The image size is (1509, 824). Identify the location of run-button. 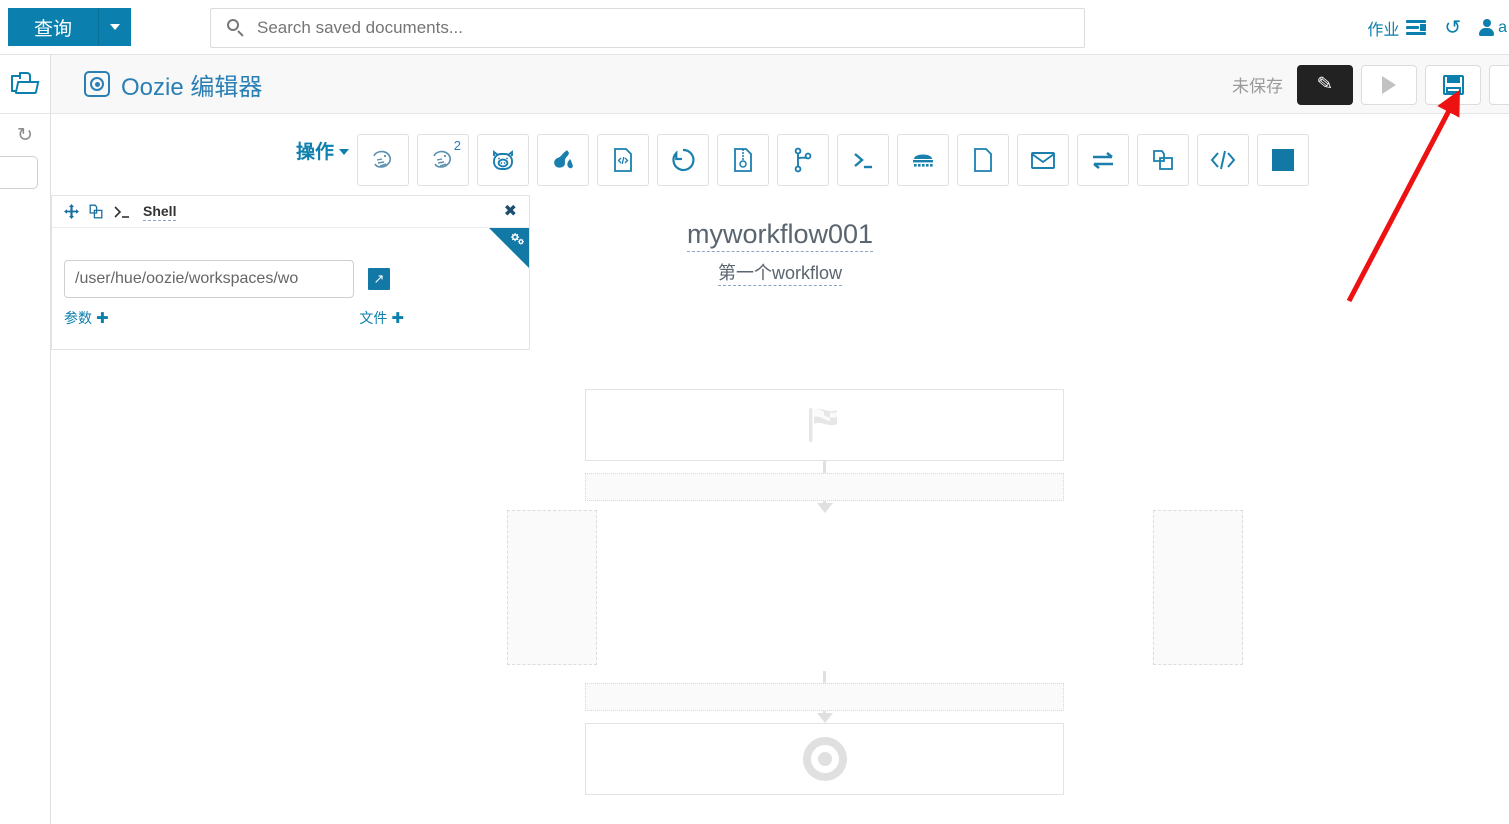
(1389, 84).